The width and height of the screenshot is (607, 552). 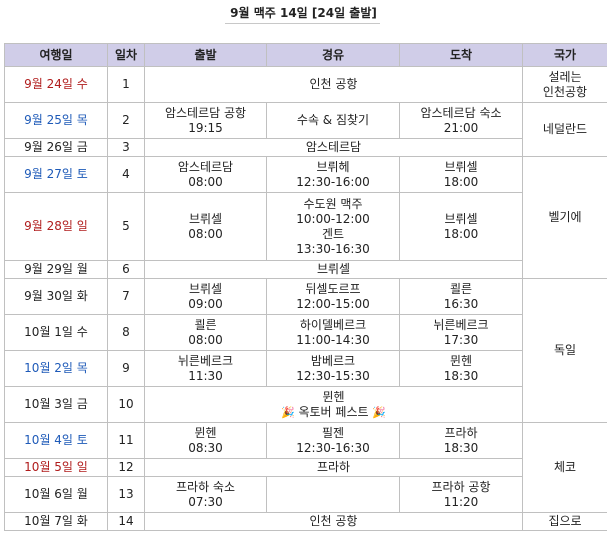 I want to click on merged-cell: 암스테르담, so click(x=333, y=147).